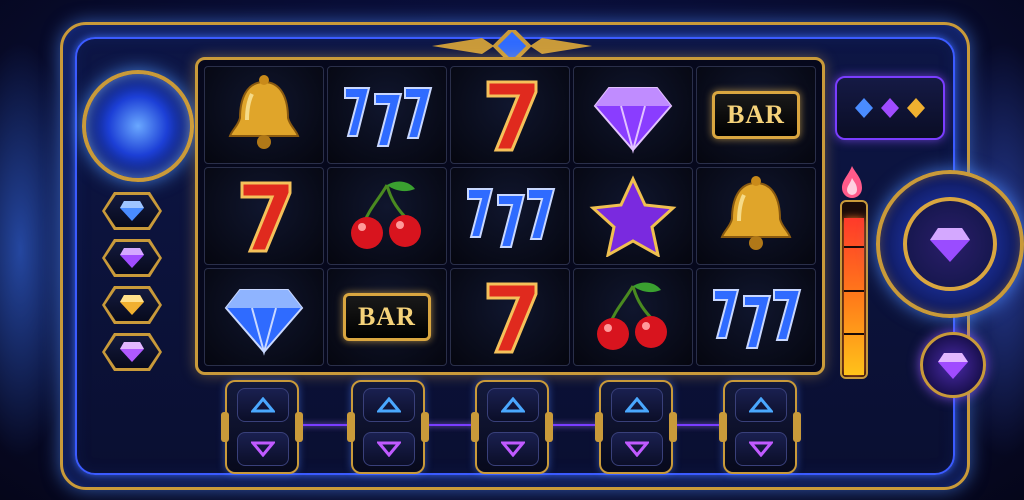 The image size is (1024, 500). I want to click on reel-3-down-button, so click(513, 449).